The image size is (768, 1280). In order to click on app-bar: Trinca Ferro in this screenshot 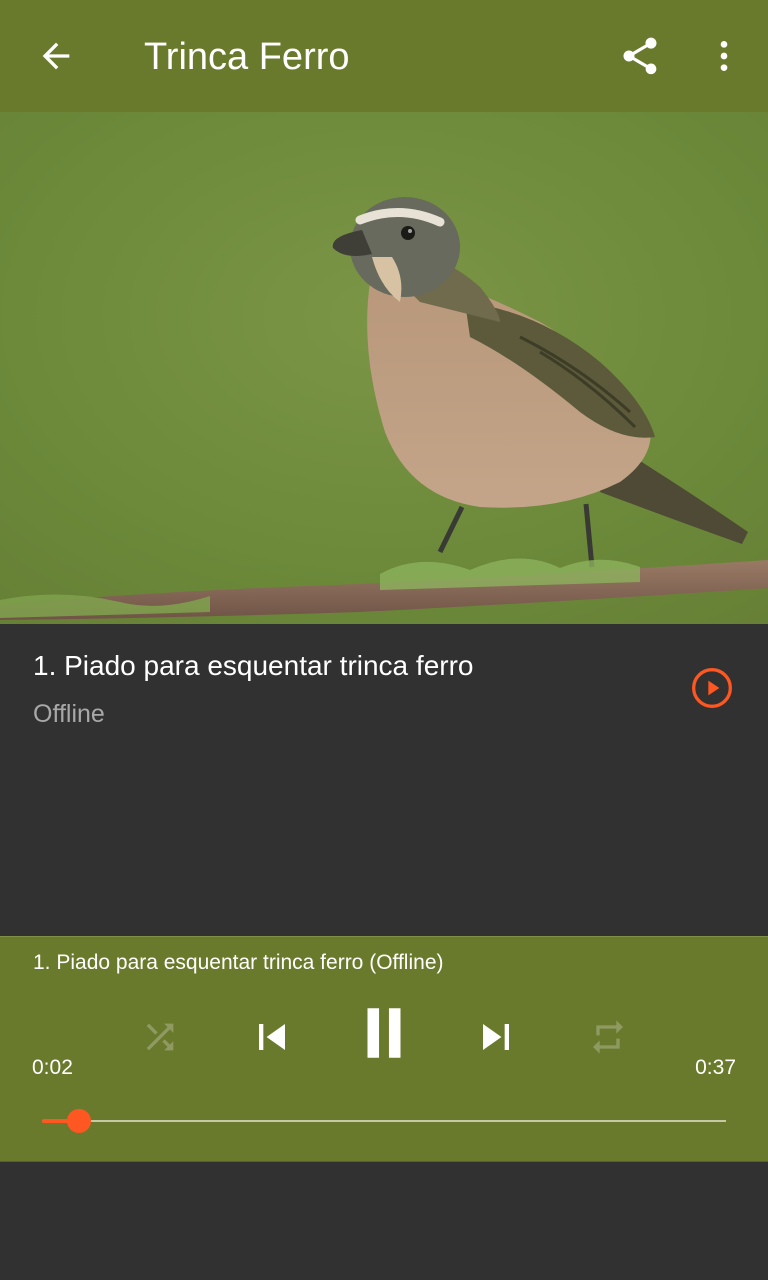, I will do `click(384, 56)`.